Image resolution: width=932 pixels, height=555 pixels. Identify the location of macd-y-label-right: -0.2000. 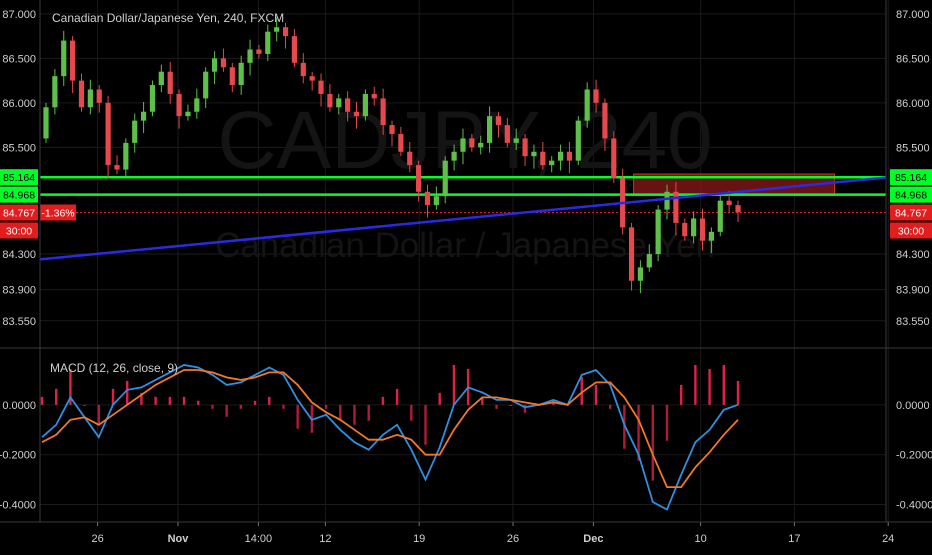
(914, 456).